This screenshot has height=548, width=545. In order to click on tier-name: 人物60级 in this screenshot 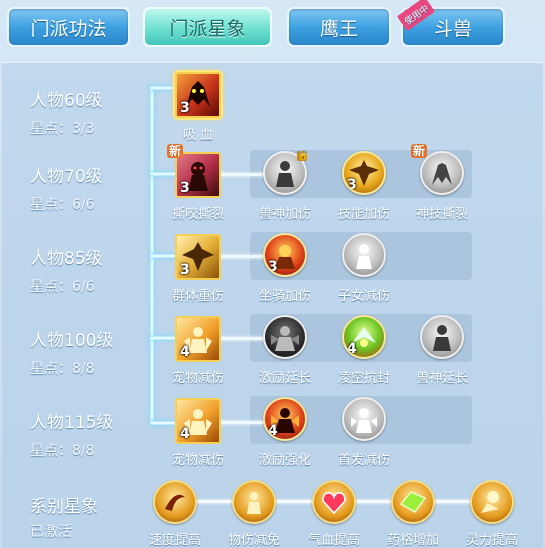, I will do `click(66, 101)`.